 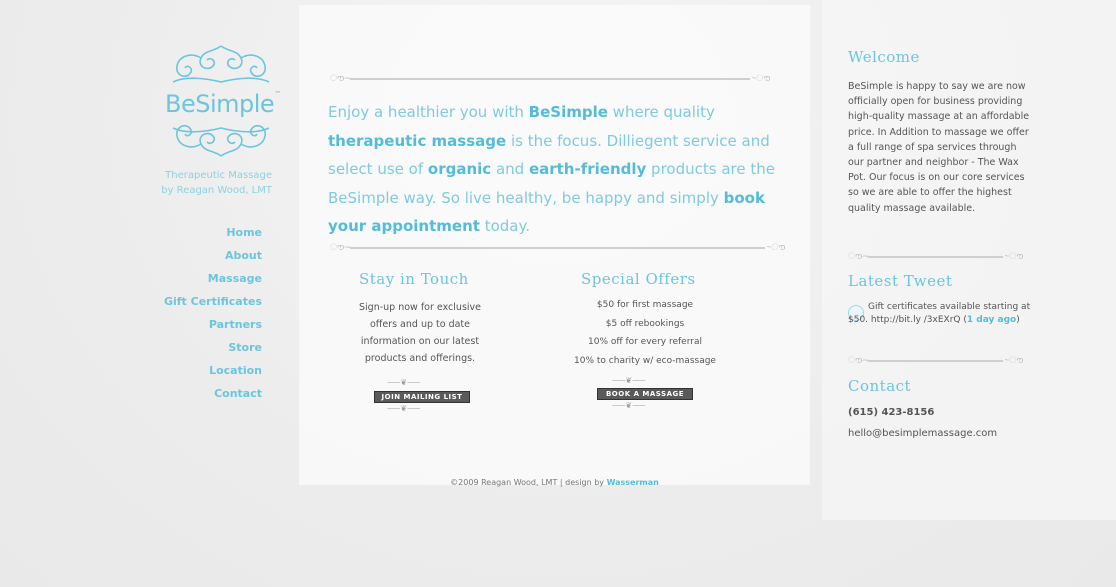 What do you see at coordinates (201, 283) in the screenshot?
I see `nav-massage: Massage` at bounding box center [201, 283].